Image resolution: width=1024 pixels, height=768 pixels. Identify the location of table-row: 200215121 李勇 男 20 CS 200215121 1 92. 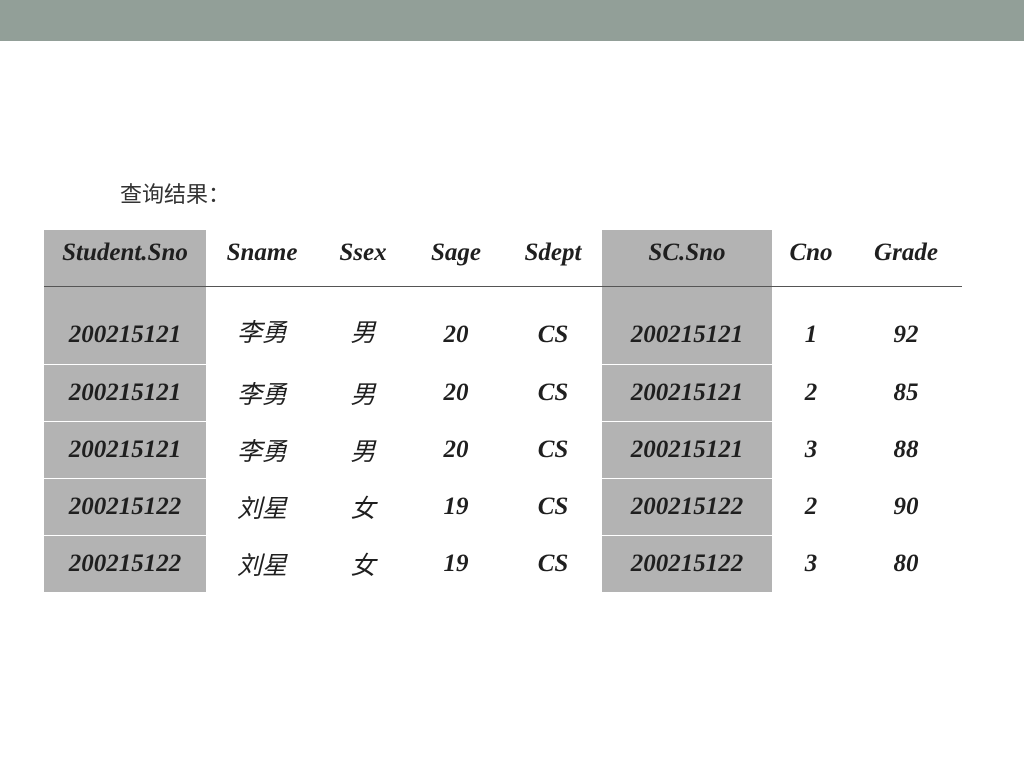
(503, 325).